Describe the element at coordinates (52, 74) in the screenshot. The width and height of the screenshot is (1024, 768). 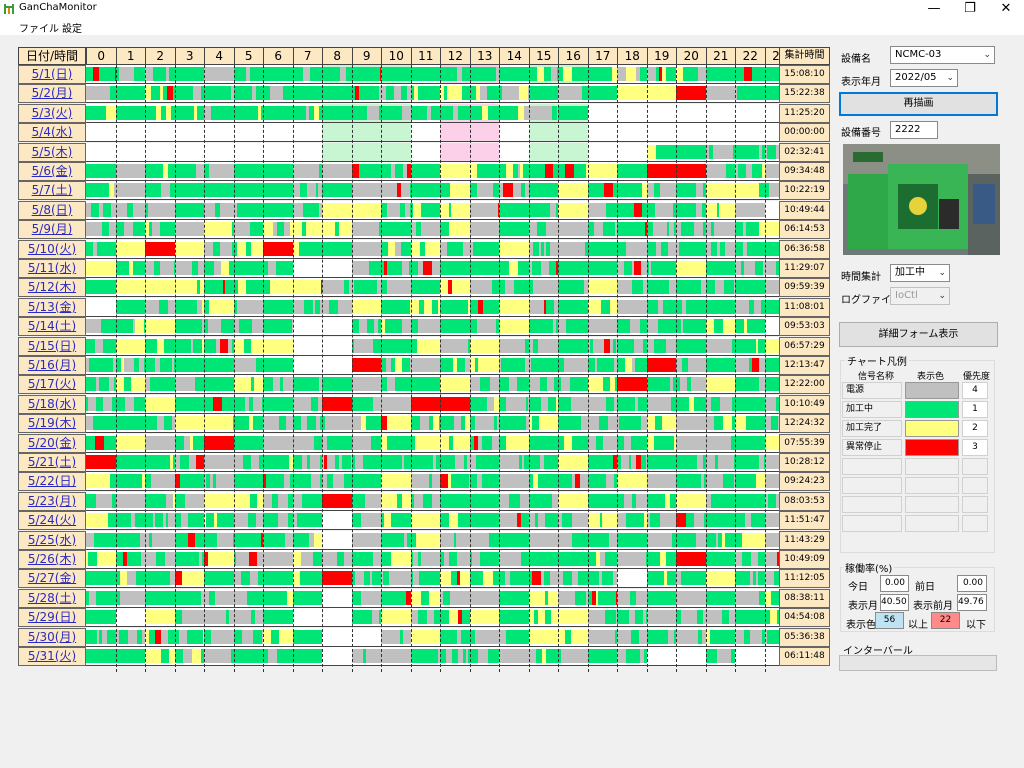
I see `date-link: 5/1(日)` at that location.